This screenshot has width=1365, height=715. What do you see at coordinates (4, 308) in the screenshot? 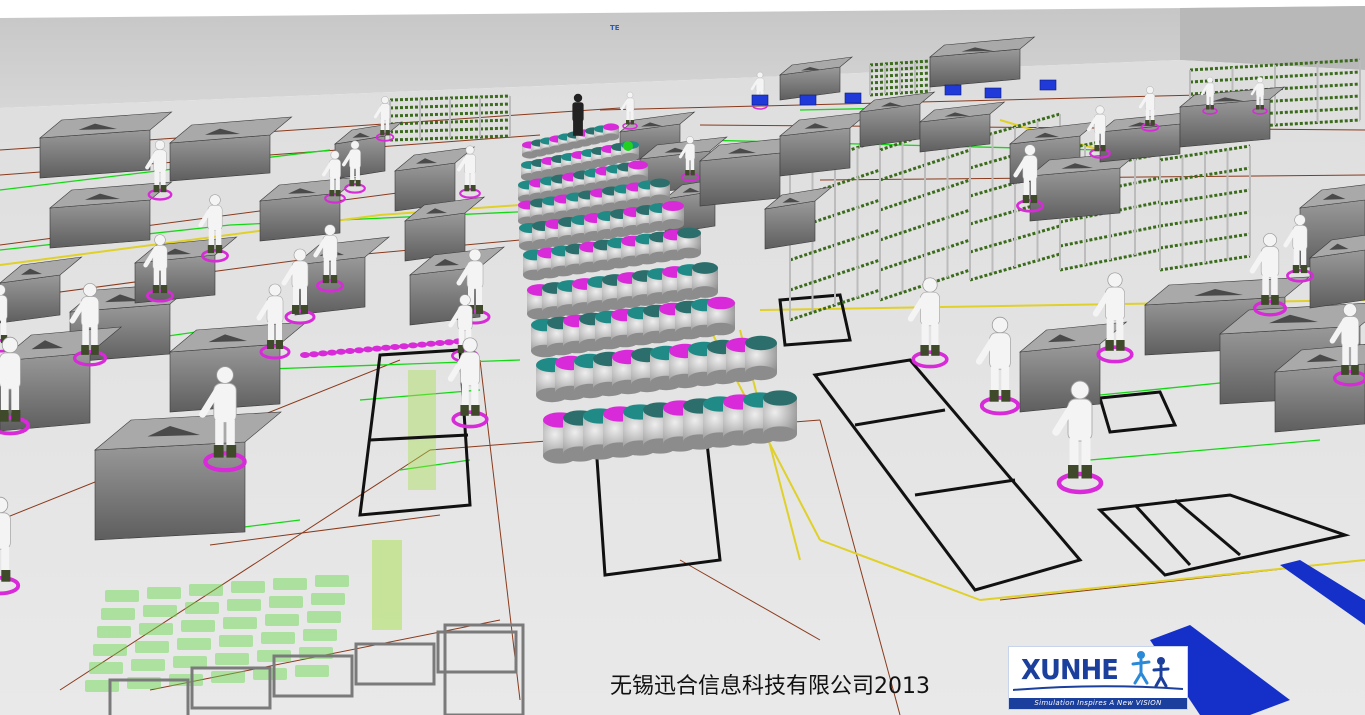
I see `worker-body` at bounding box center [4, 308].